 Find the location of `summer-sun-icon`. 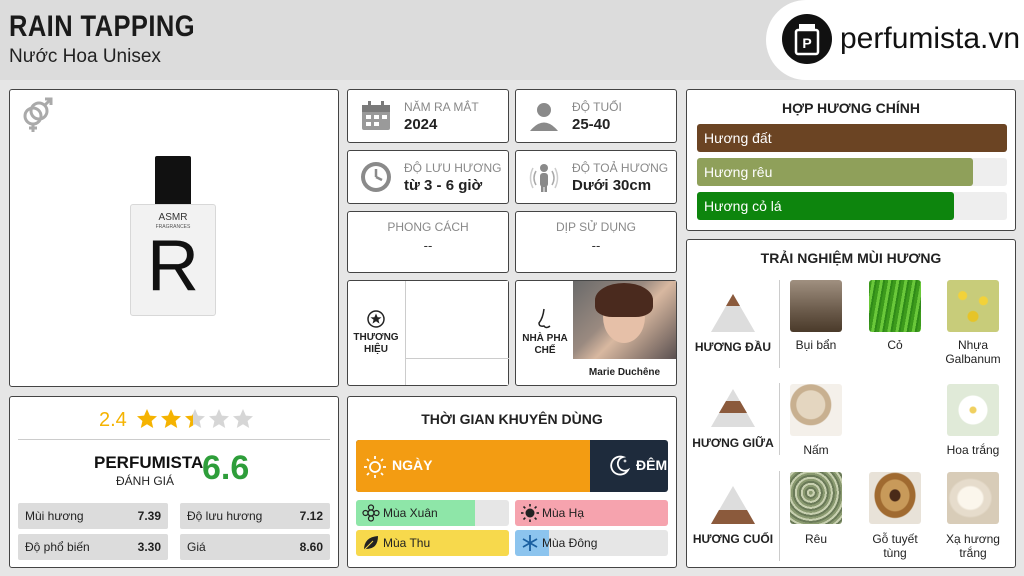

summer-sun-icon is located at coordinates (530, 513).